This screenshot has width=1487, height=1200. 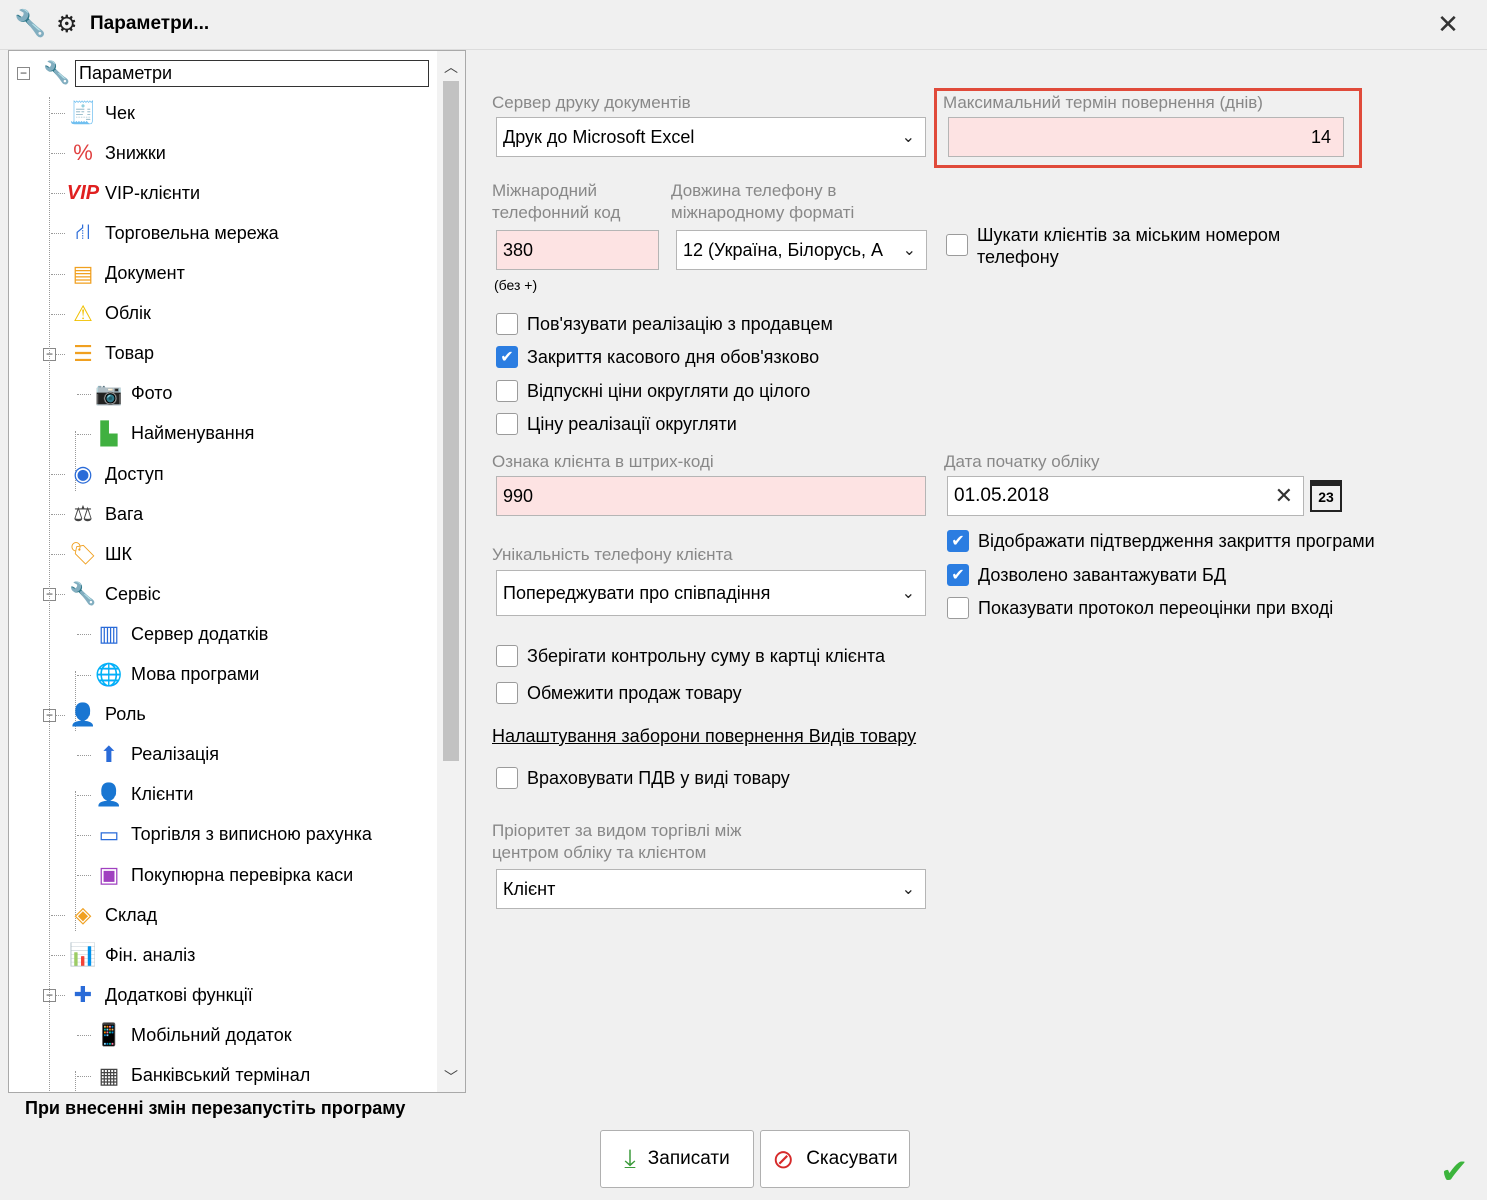 I want to click on clear-icon: ✕, so click(x=1284, y=496).